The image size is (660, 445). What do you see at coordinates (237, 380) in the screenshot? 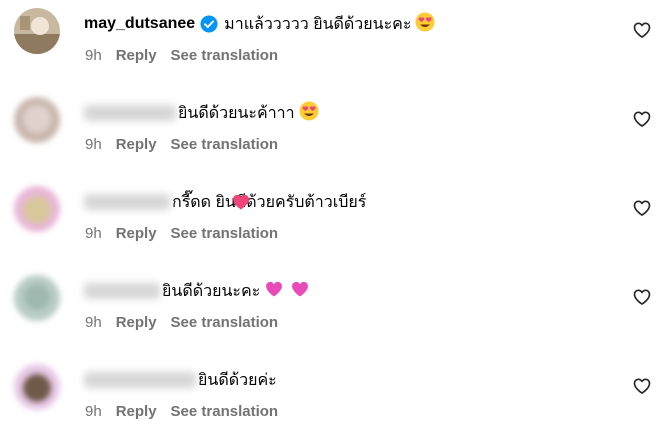
I see `comment-text: ยินดีด้วยค่ะ` at bounding box center [237, 380].